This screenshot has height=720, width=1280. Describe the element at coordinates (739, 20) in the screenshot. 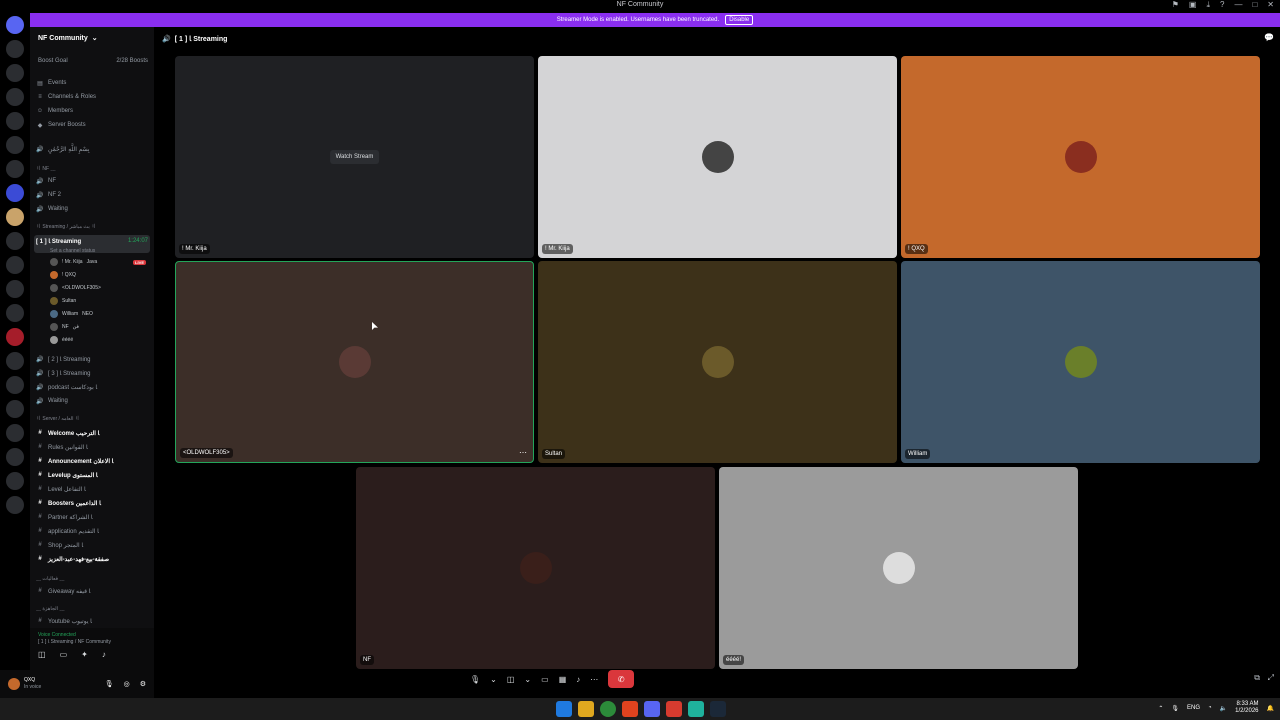

I see `disable-button: Disable` at that location.